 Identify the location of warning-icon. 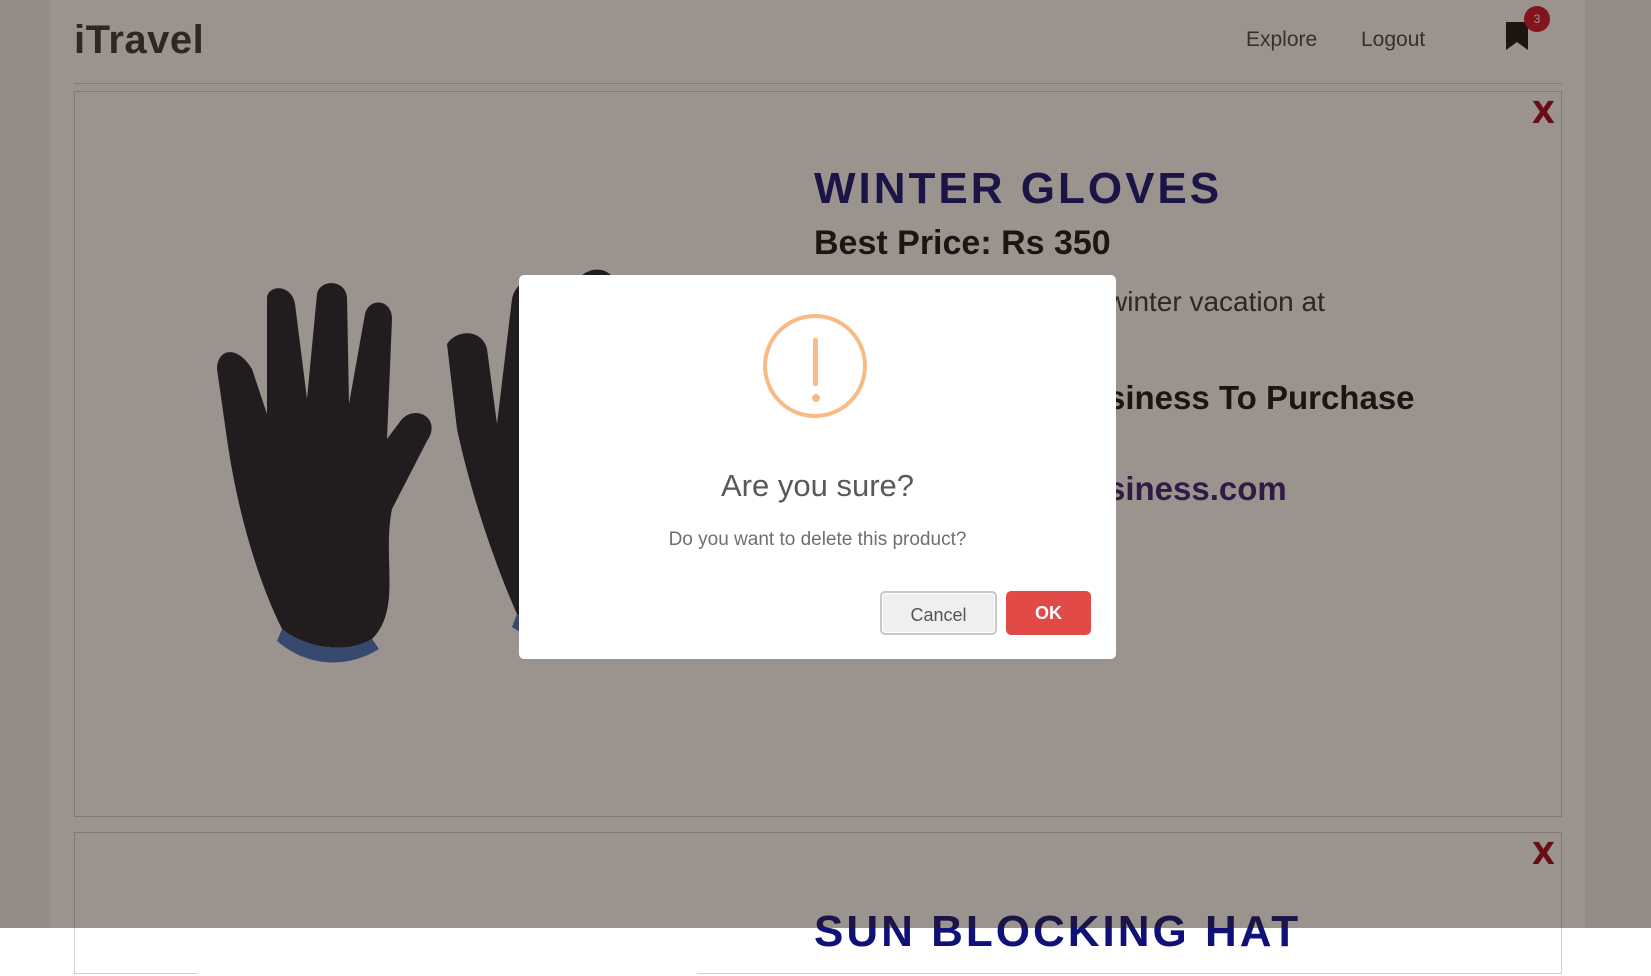
(815, 366).